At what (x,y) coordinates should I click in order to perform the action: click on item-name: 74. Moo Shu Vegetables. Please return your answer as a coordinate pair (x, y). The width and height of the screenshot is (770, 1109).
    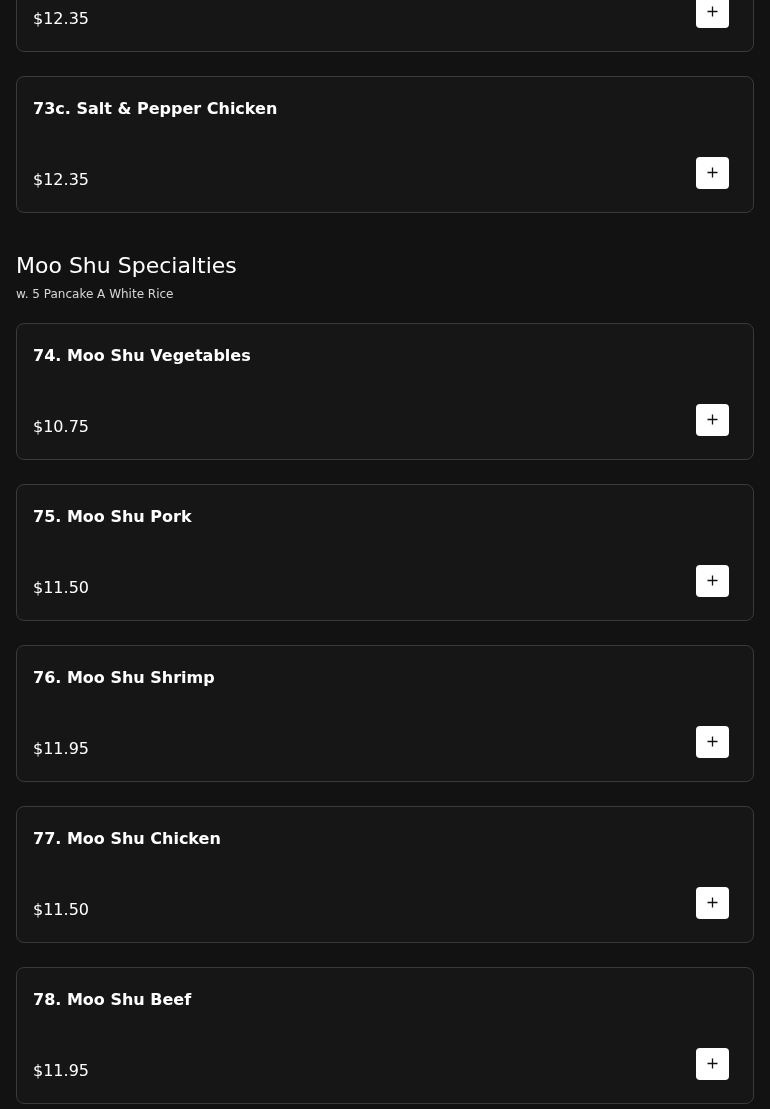
    Looking at the image, I should click on (142, 355).